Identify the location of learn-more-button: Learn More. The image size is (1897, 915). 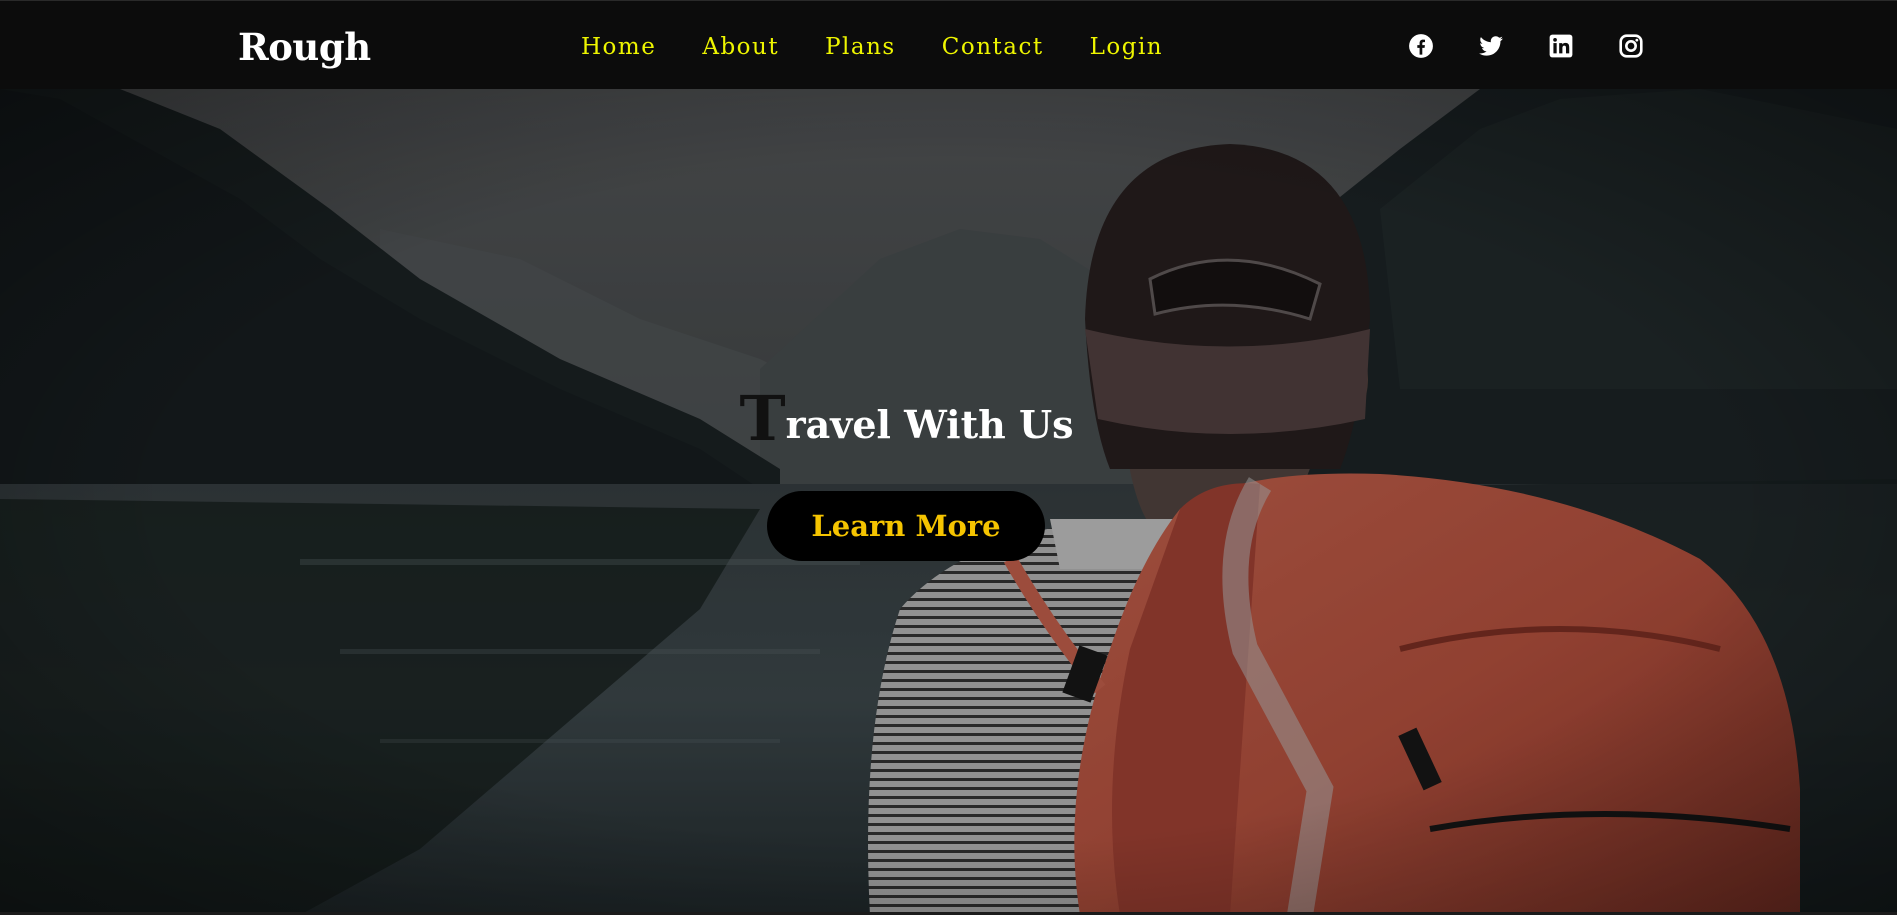
(906, 526).